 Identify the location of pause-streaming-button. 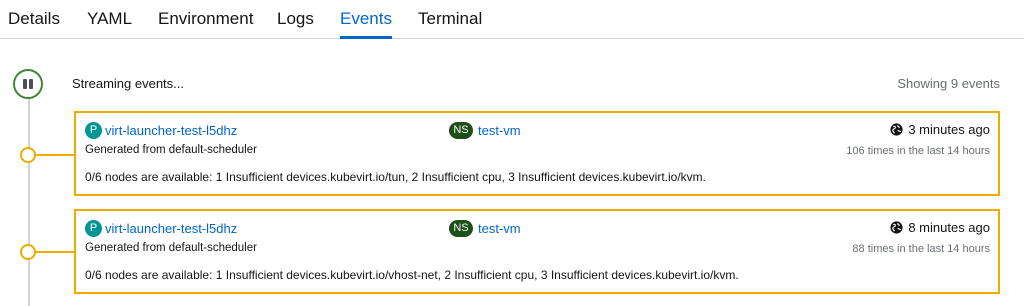
(28, 84).